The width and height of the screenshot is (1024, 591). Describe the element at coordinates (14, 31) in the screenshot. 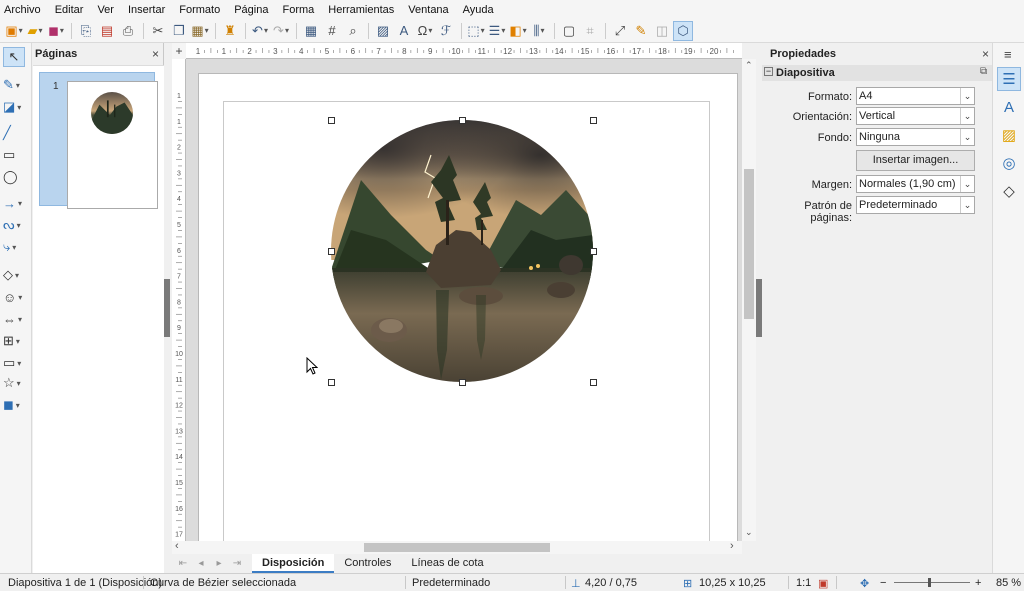

I see `new-document-icon: ▣` at that location.